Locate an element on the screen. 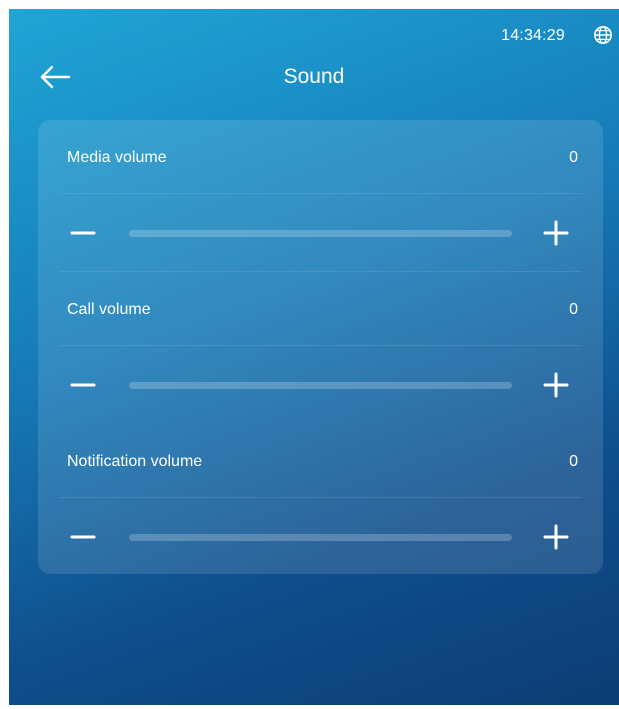  notification-volume-slider-row is located at coordinates (320, 536).